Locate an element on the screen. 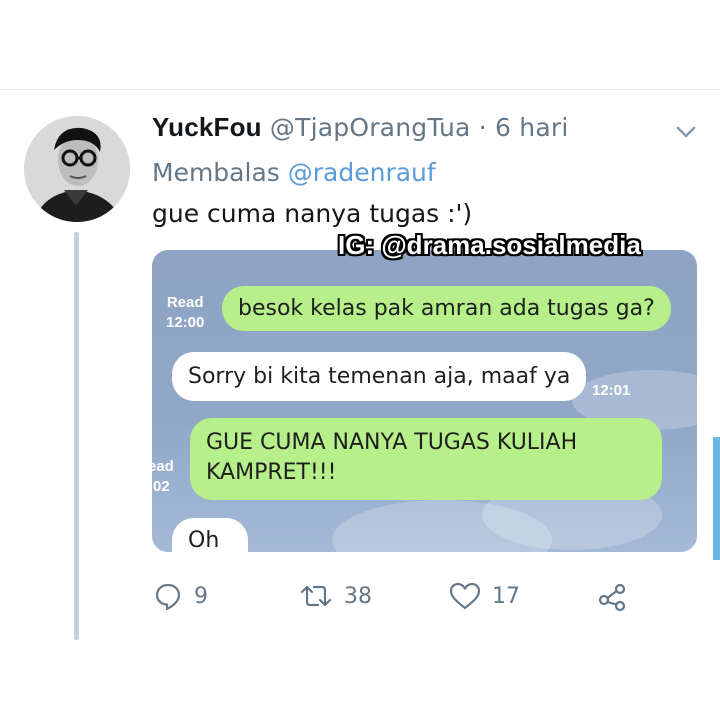 The height and width of the screenshot is (720, 720). top-divider is located at coordinates (360, 89).